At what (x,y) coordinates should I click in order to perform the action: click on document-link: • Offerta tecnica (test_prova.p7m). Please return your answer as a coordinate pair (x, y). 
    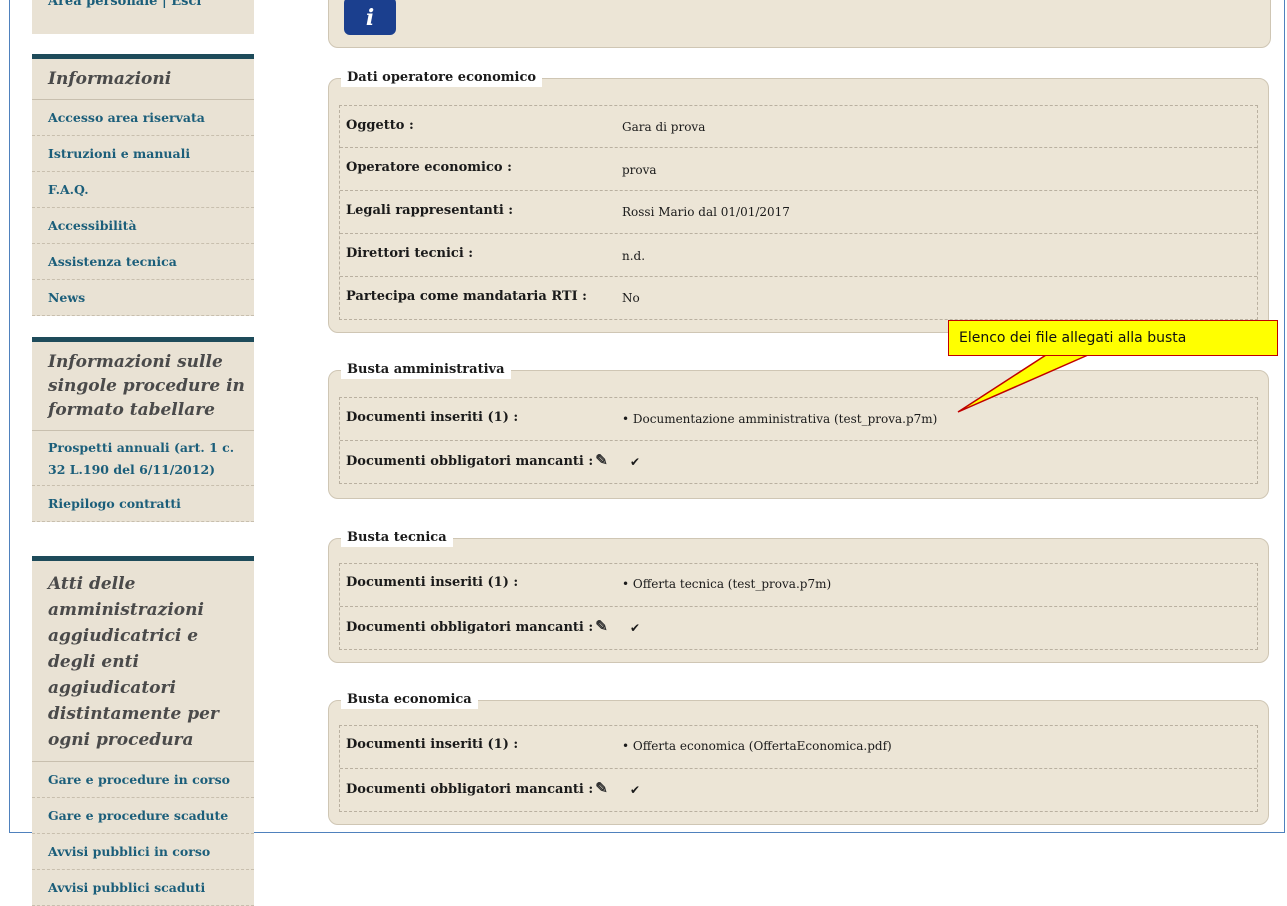
    Looking at the image, I should click on (726, 584).